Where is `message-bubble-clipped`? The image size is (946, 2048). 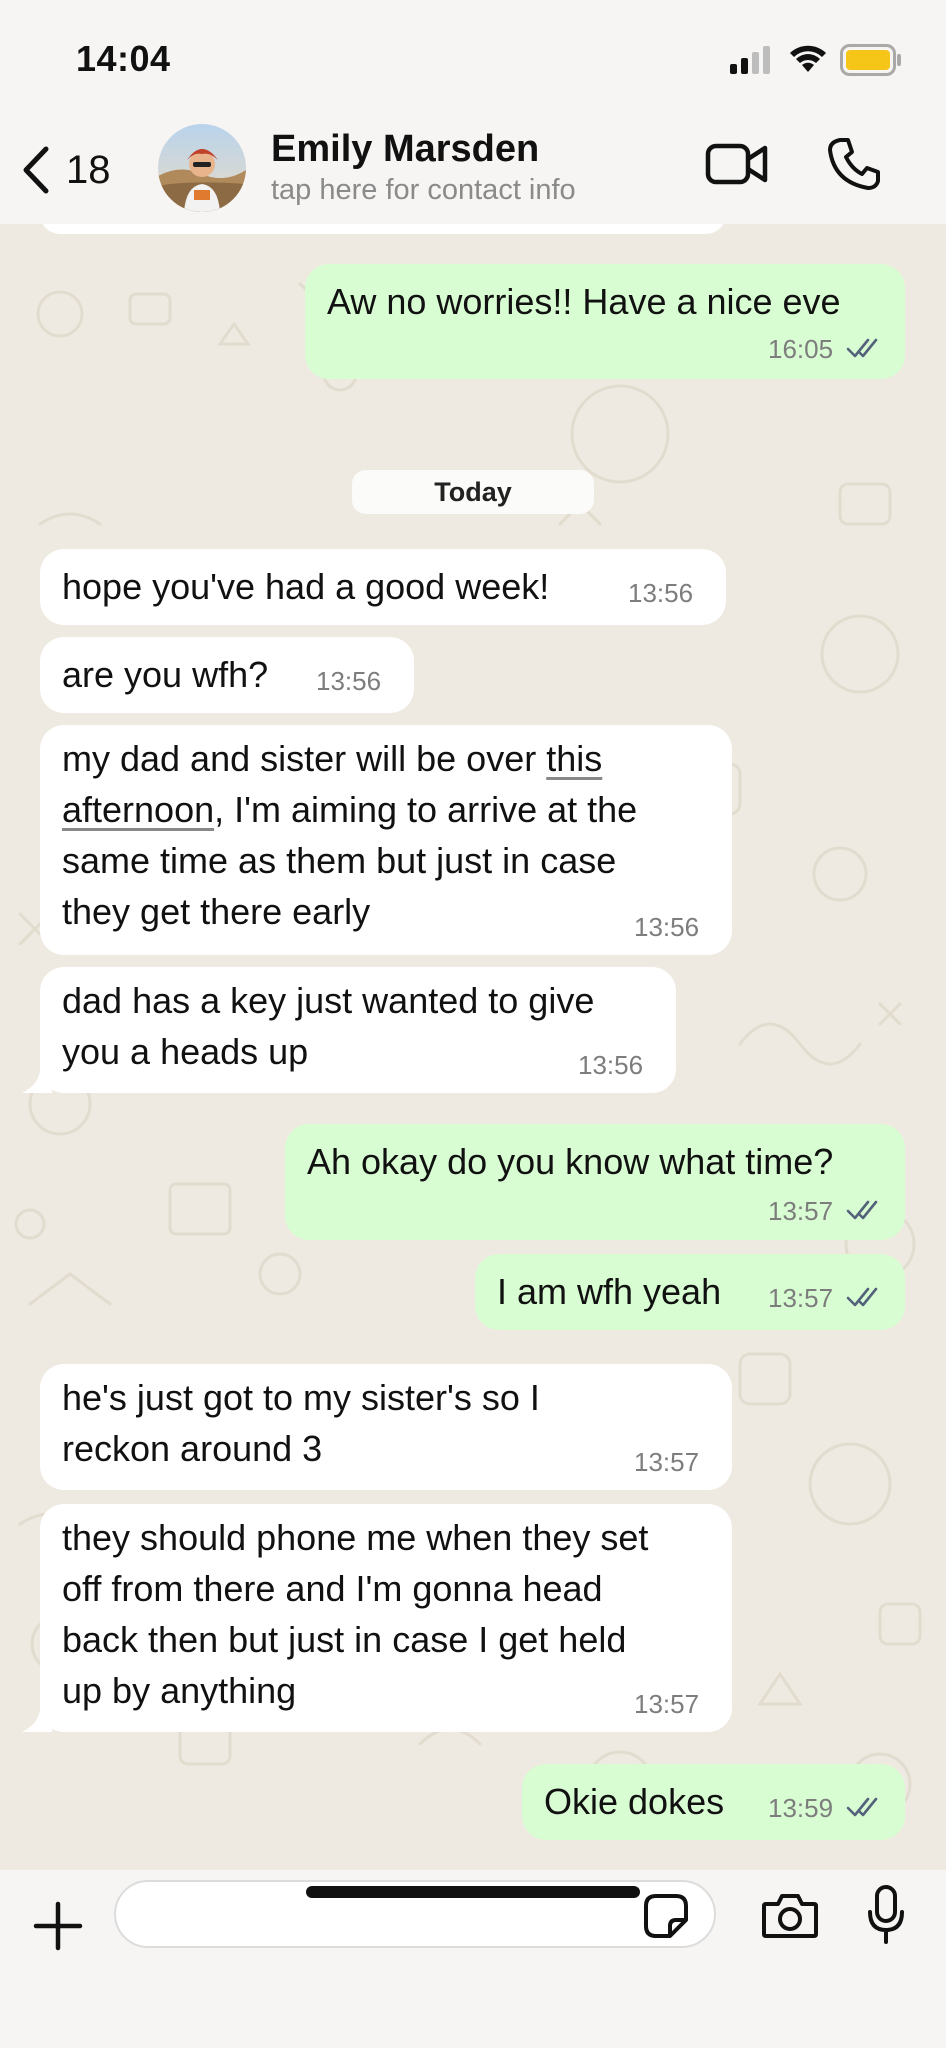 message-bubble-clipped is located at coordinates (383, 229).